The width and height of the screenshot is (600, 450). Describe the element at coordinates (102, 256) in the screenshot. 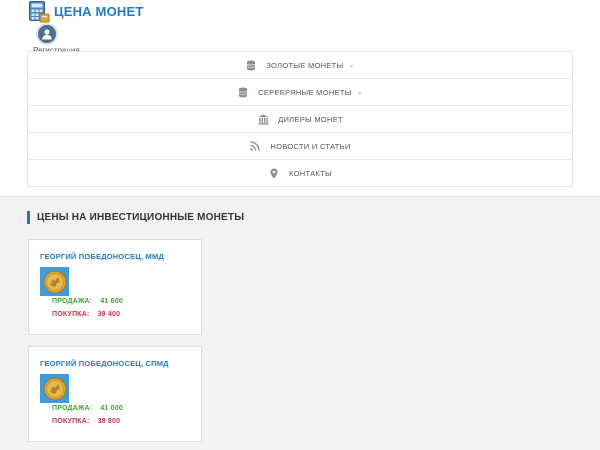

I see `coin-name-link: ГЕОРГИЙ ПОБЕДОНОСЕЦ, ММД` at that location.